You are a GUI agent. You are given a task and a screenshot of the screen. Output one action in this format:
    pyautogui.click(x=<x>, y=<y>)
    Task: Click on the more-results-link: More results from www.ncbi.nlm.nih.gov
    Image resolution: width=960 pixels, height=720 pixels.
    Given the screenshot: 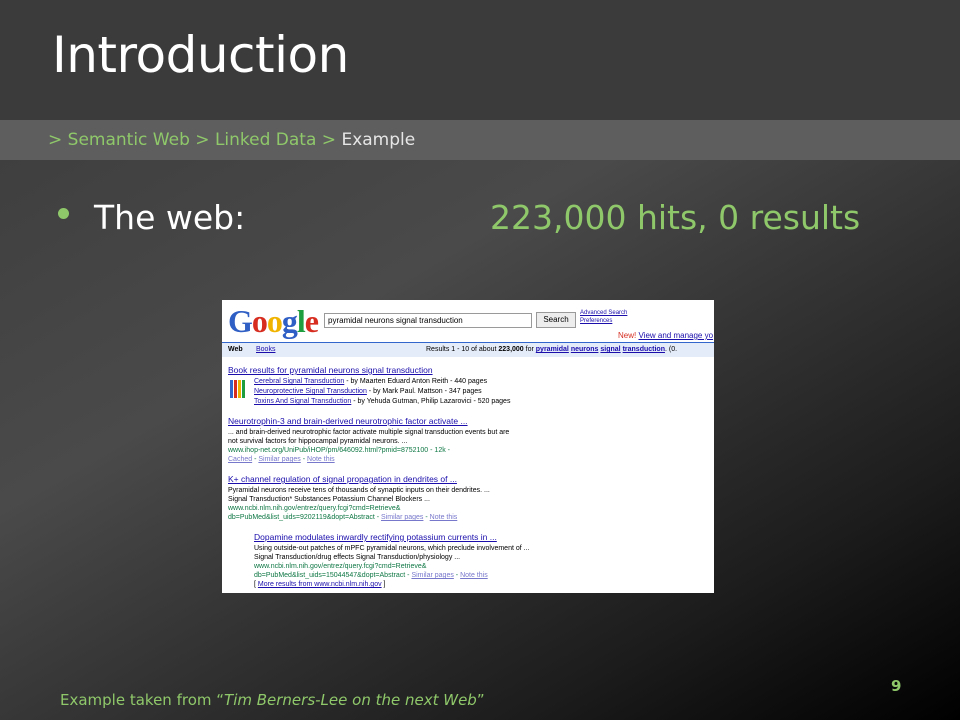 What is the action you would take?
    pyautogui.click(x=320, y=584)
    